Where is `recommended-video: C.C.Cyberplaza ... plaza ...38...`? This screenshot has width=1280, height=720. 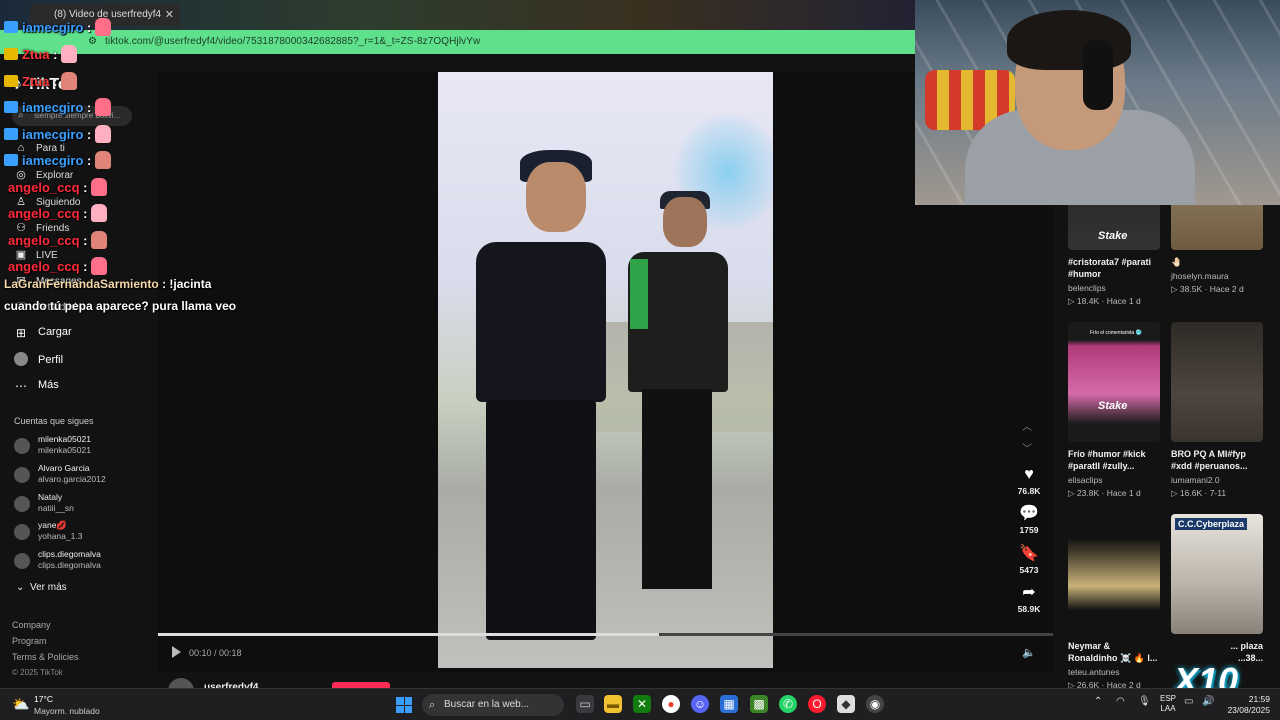
recommended-video: C.C.Cyberplaza ... plaza ...38... is located at coordinates (1217, 589).